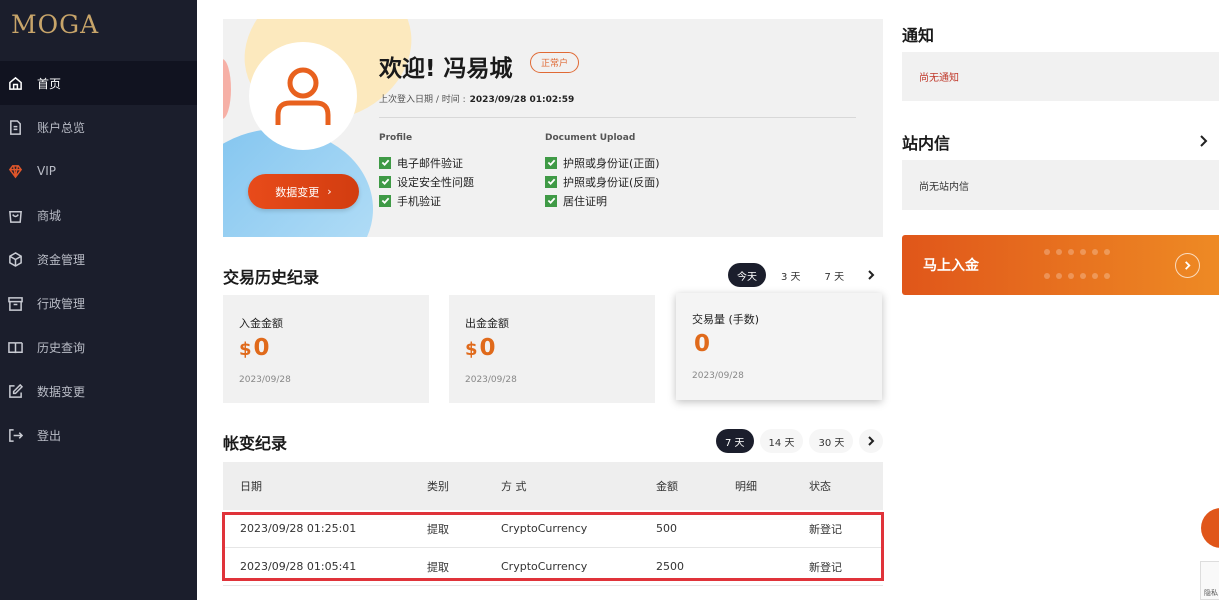 The height and width of the screenshot is (600, 1219). I want to click on column-header: 方 式, so click(514, 486).